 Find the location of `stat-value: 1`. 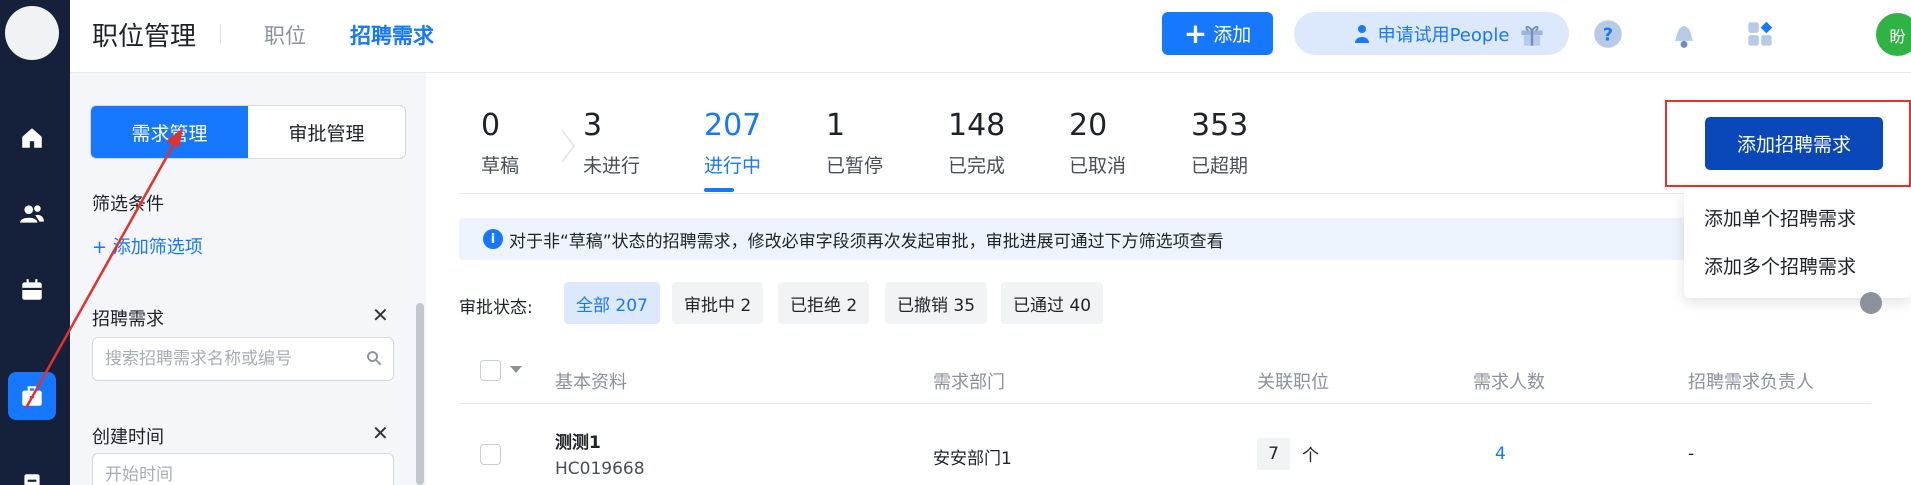

stat-value: 1 is located at coordinates (836, 125).